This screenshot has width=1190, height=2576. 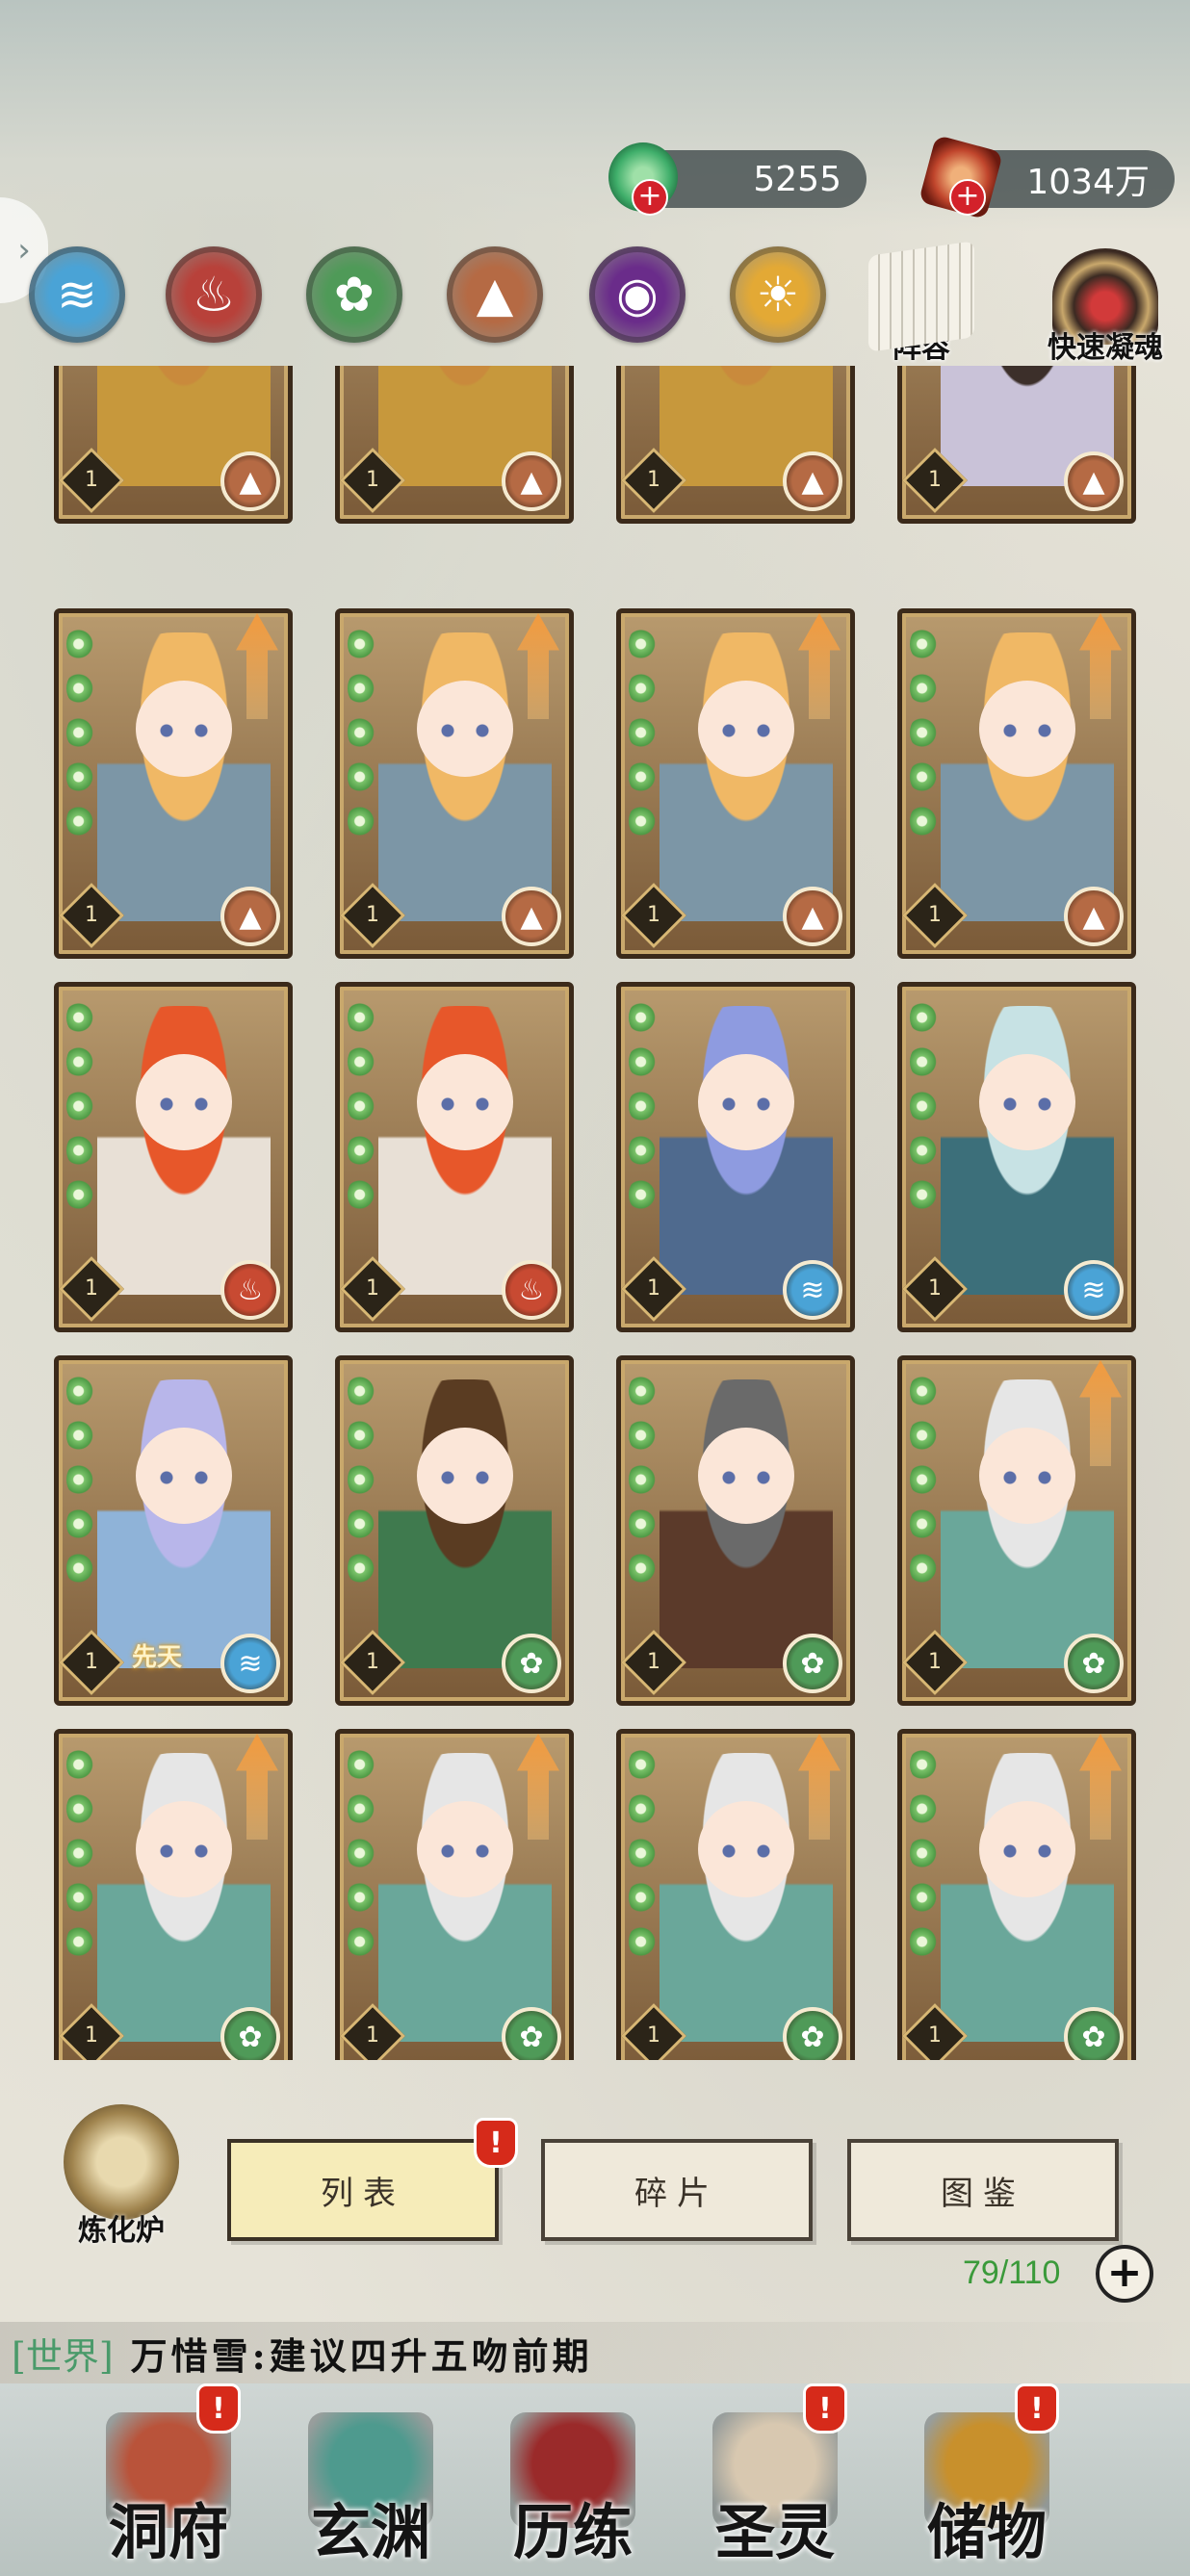 I want to click on nav-label: 玄渊, so click(x=370, y=2532).